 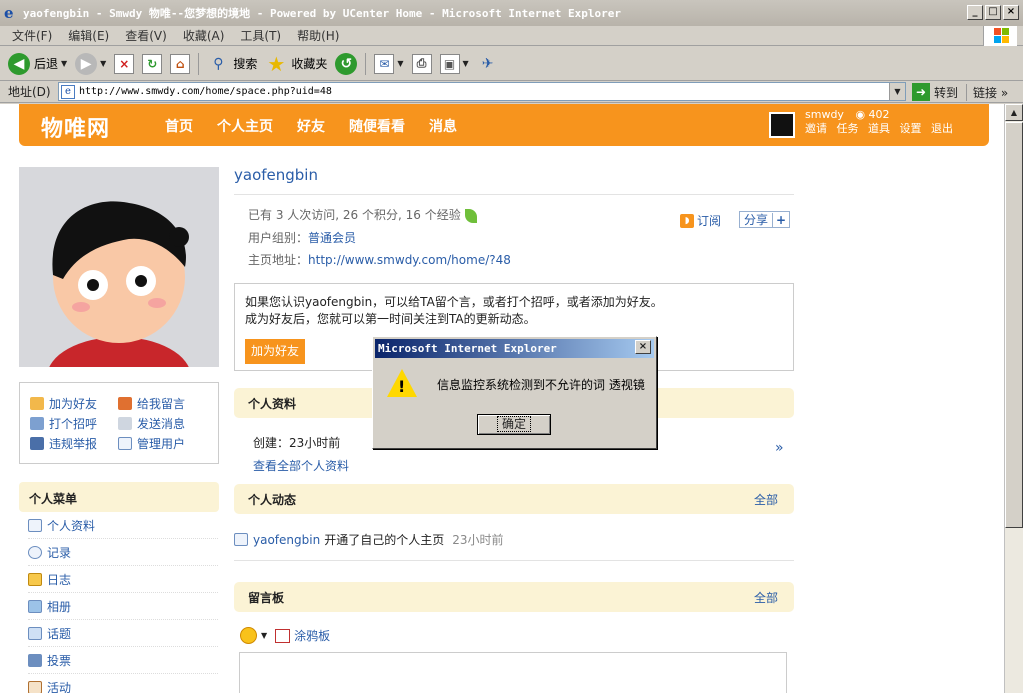 What do you see at coordinates (91, 63) in the screenshot?
I see `forward-button: ▶ ▼` at bounding box center [91, 63].